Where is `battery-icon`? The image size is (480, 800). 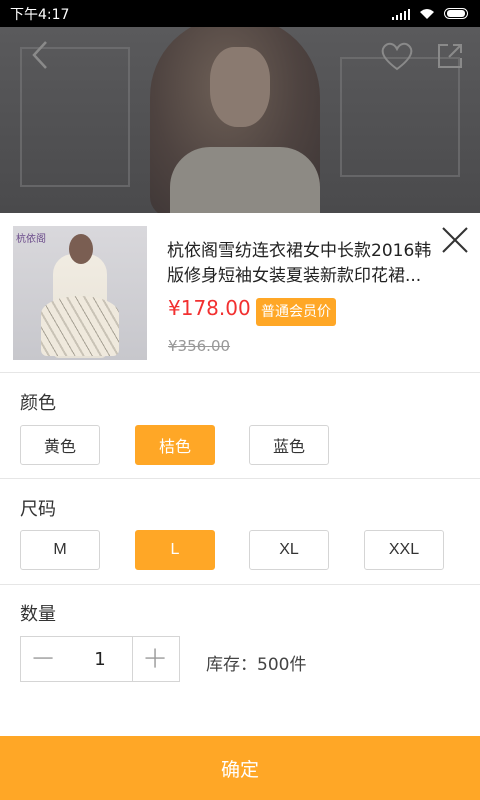
battery-icon is located at coordinates (456, 13).